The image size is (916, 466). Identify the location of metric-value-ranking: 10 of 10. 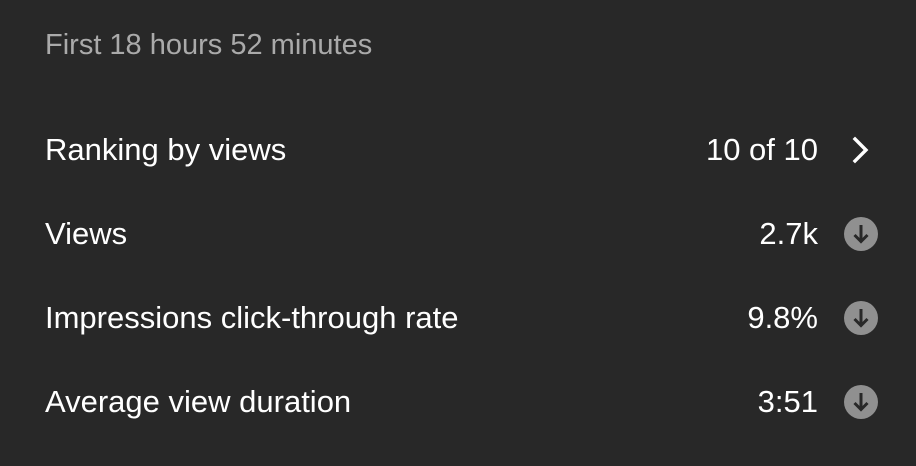
(761, 149).